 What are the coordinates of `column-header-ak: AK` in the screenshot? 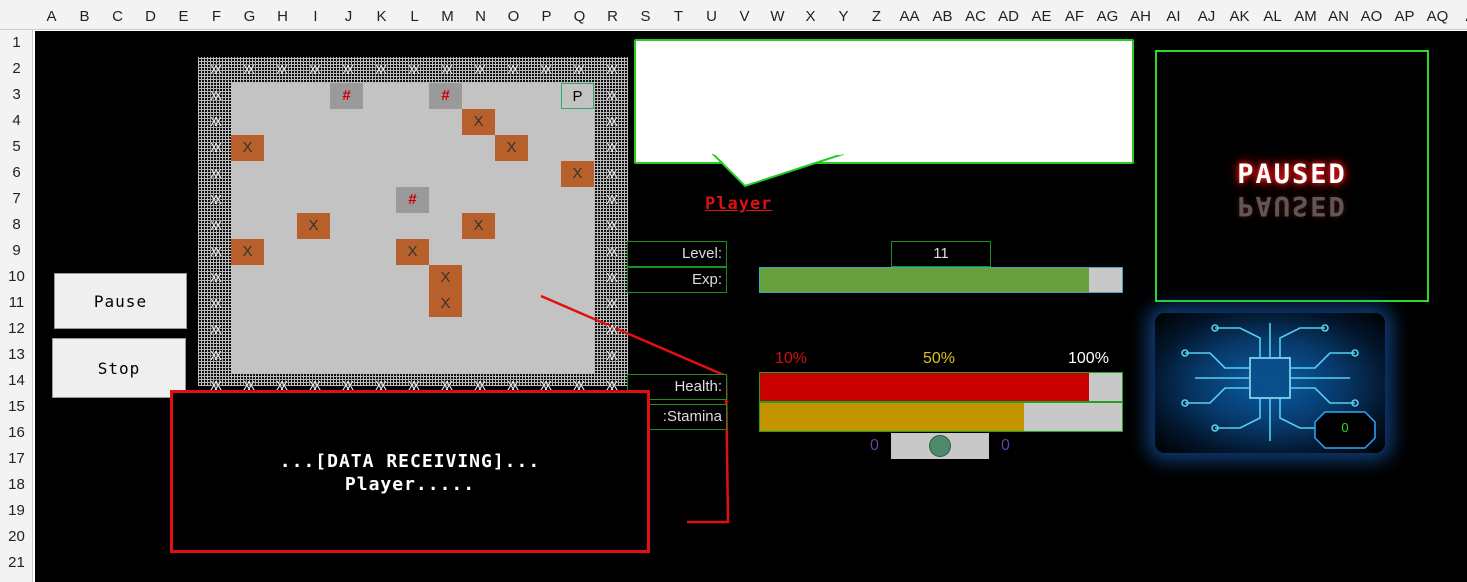 It's located at (1239, 15).